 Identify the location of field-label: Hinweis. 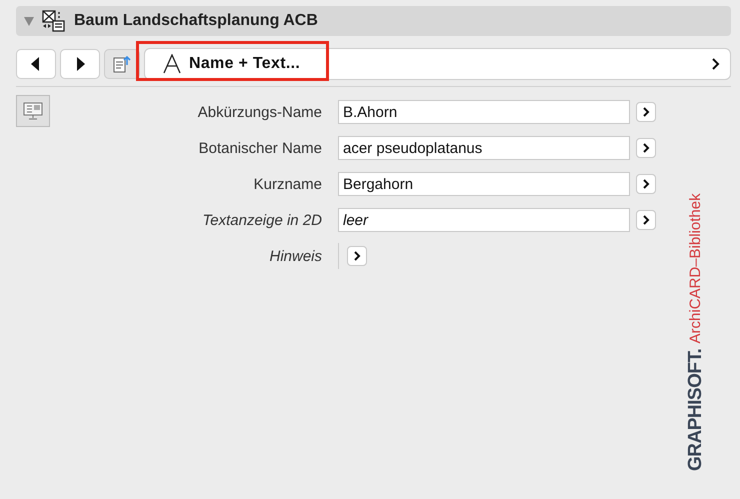
(295, 256).